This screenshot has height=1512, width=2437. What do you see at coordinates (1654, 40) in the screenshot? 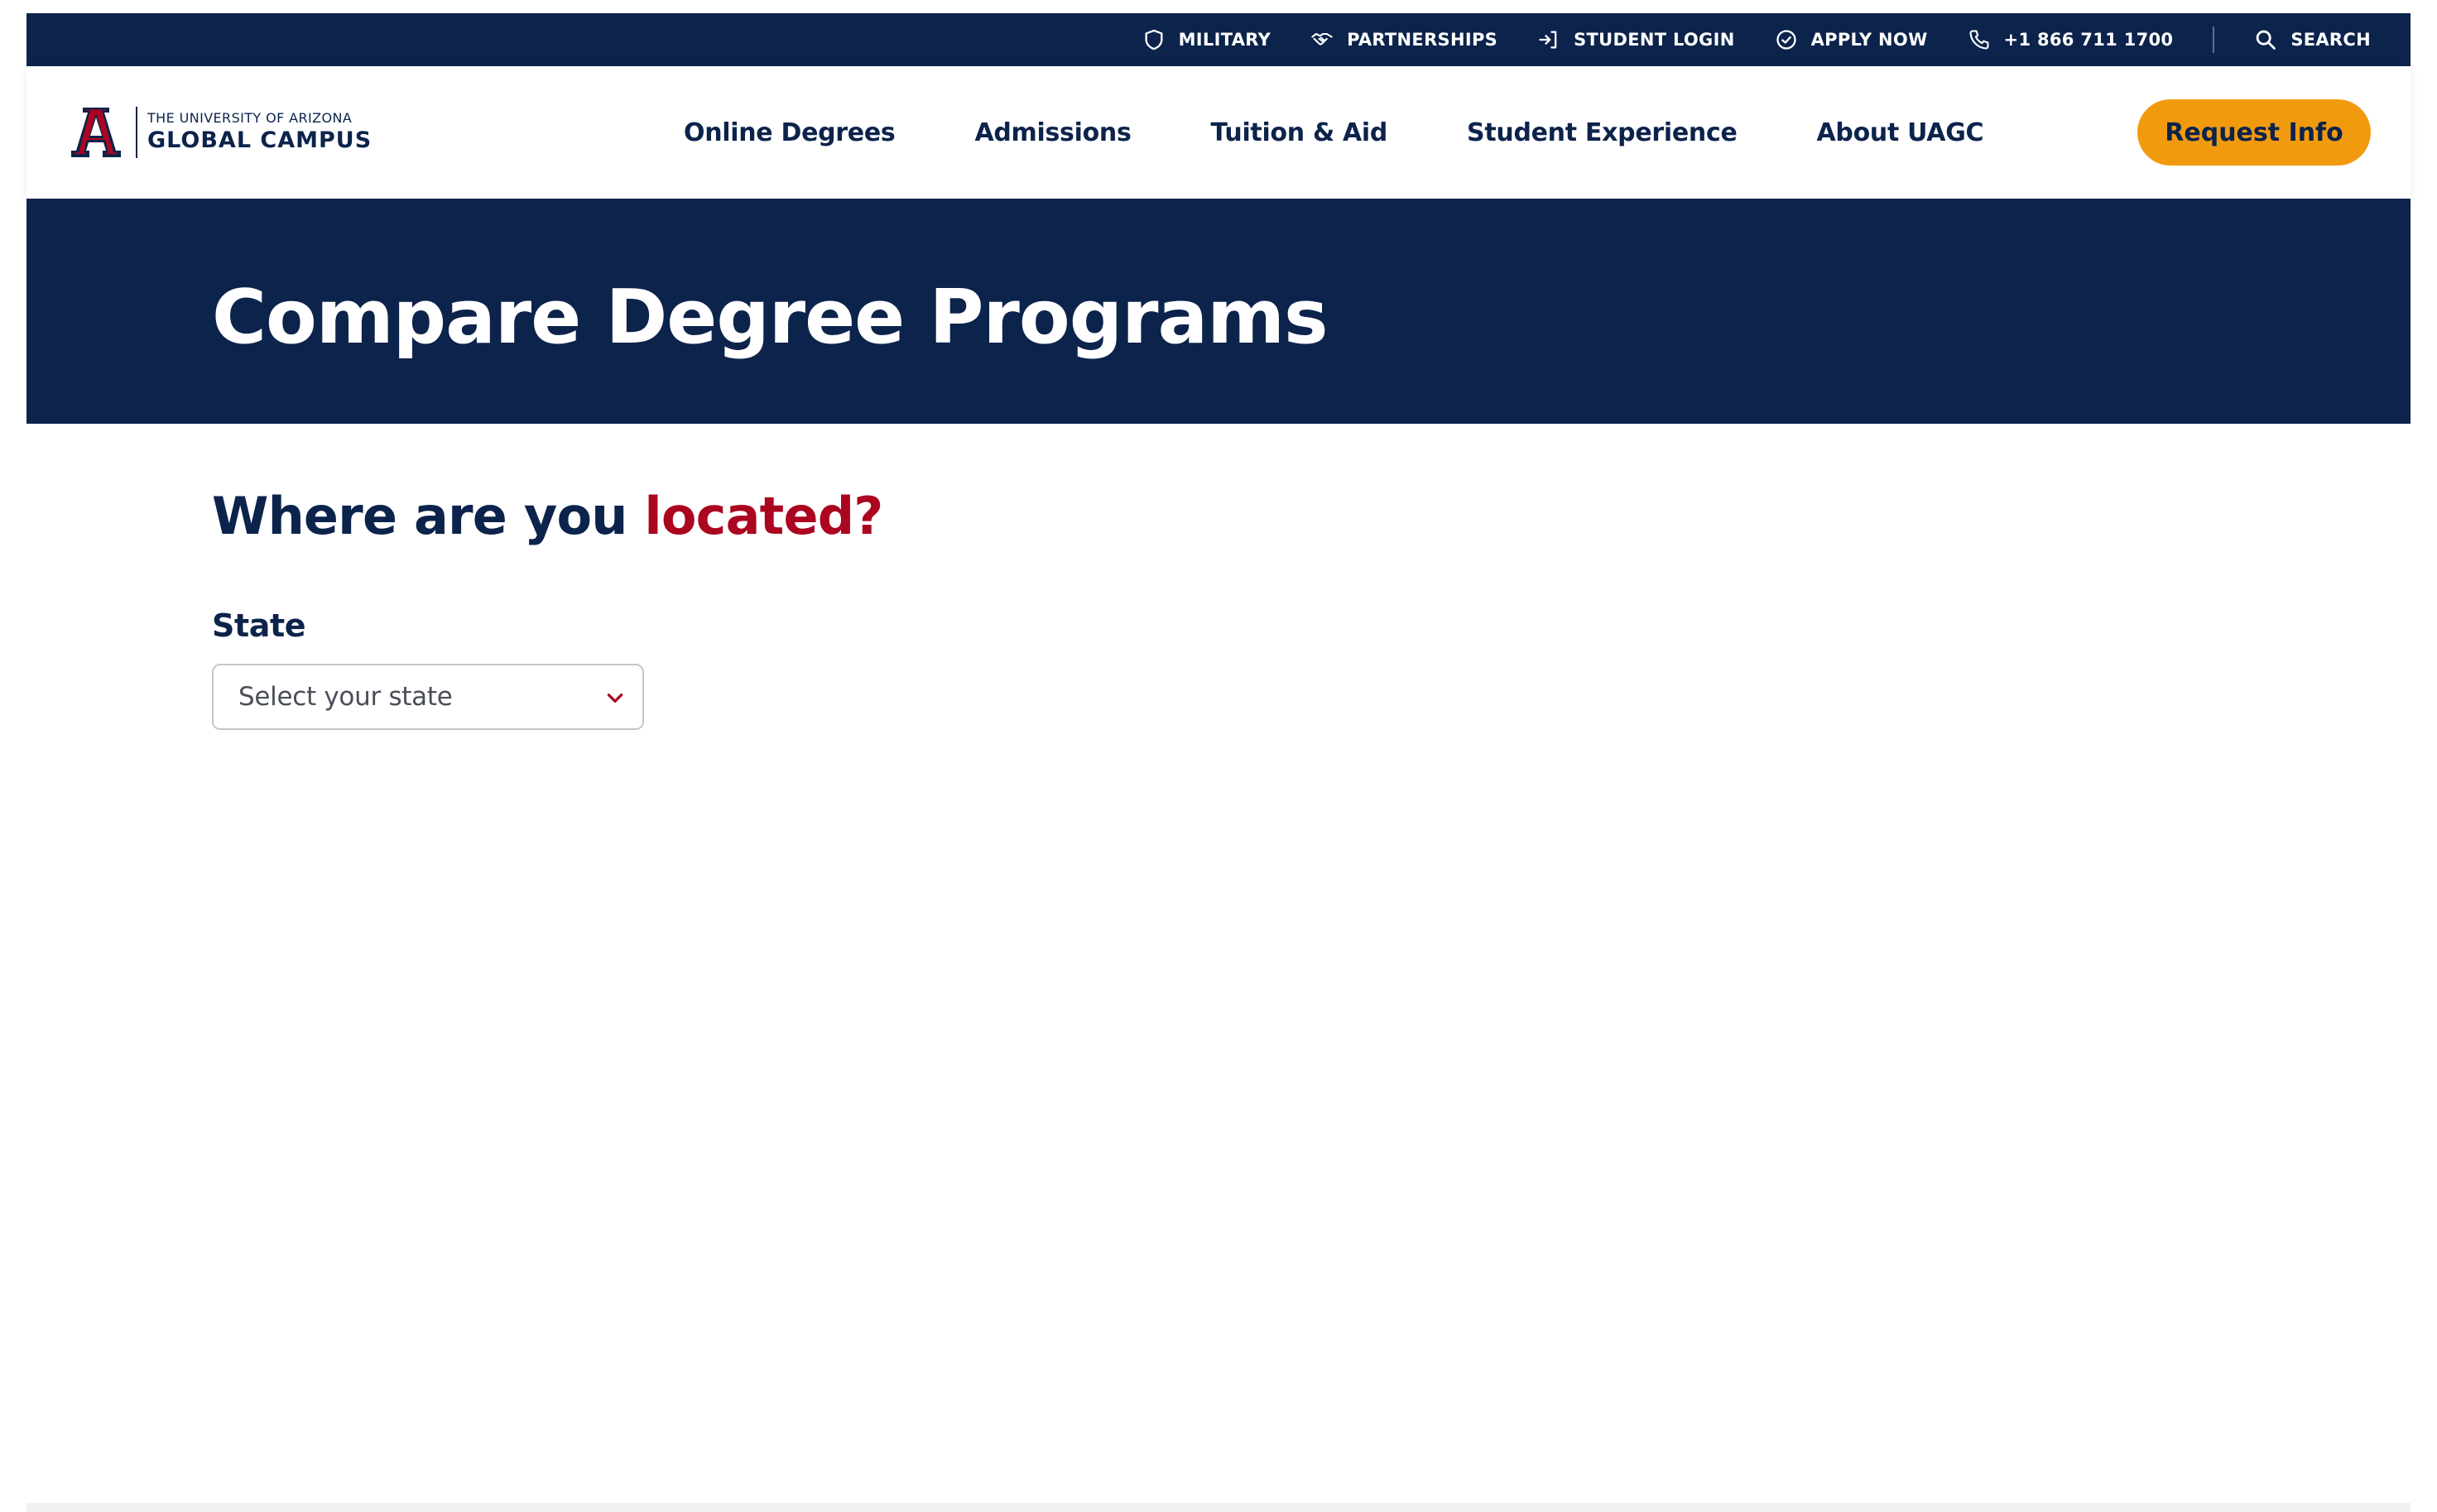
I see `student-login-label: STUDENT LOGIN` at bounding box center [1654, 40].